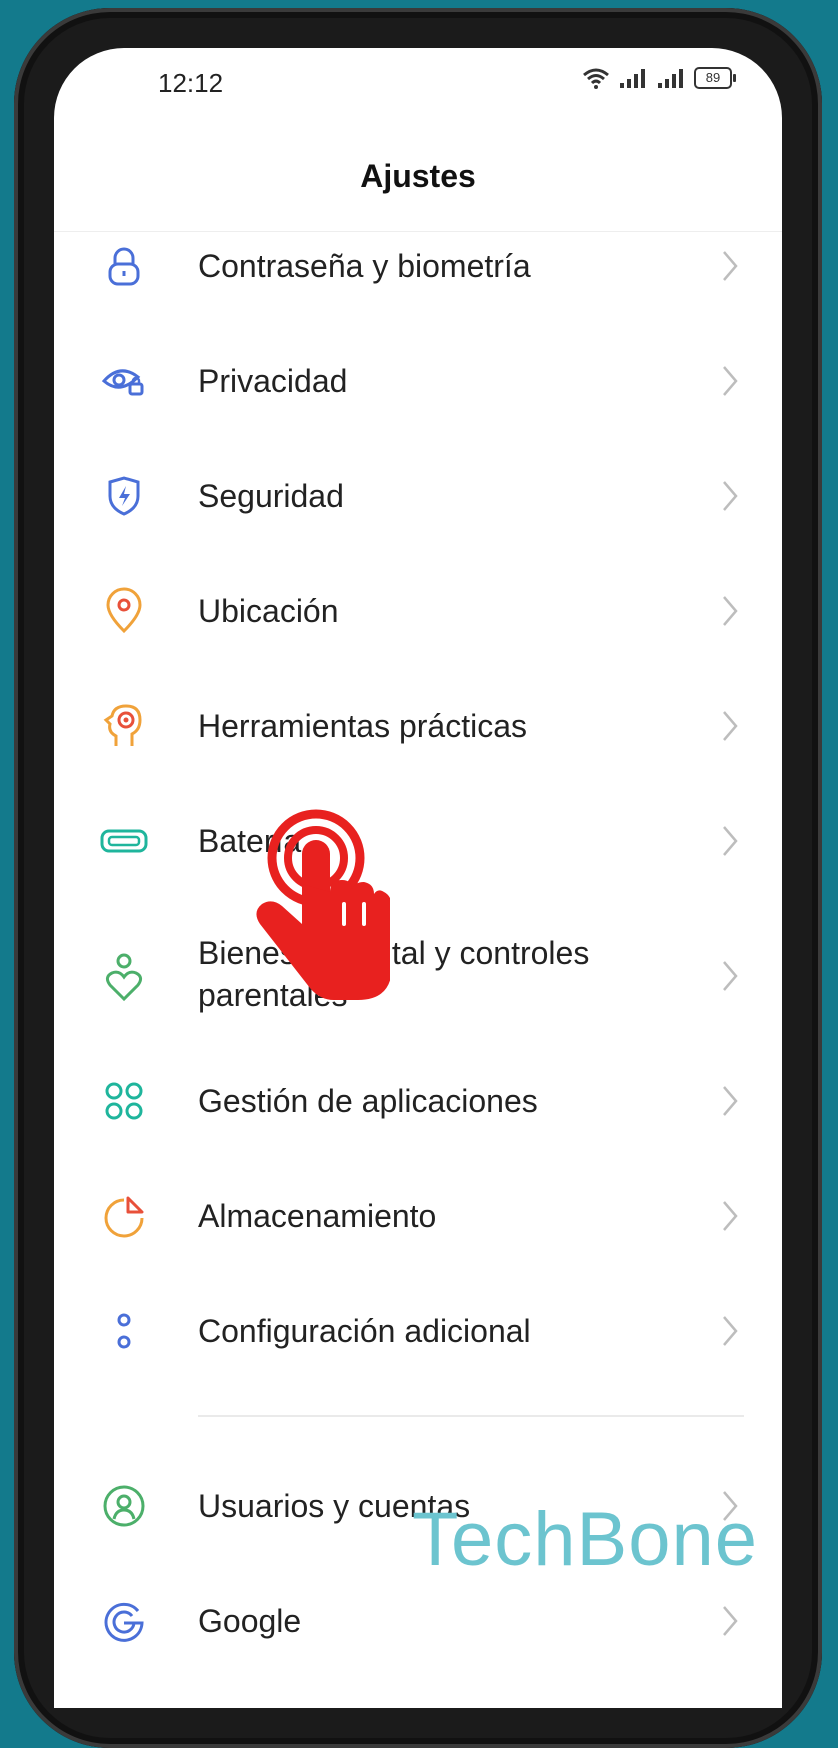 The width and height of the screenshot is (838, 1748). I want to click on status-bar: 12:12 89, so click(418, 83).